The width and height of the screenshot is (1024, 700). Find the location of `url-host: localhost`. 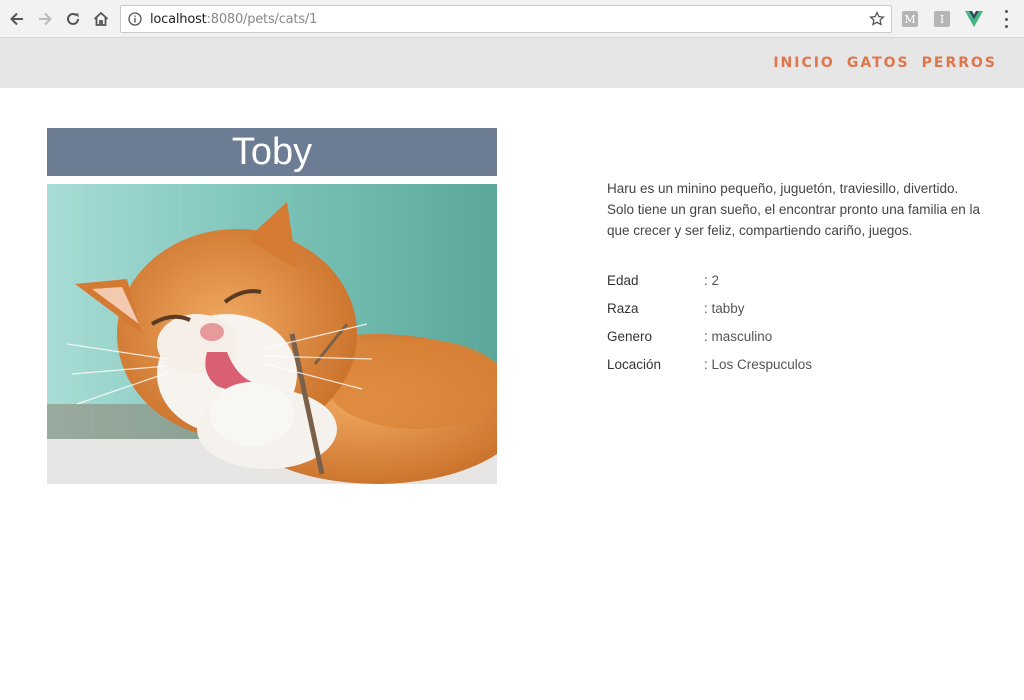

url-host: localhost is located at coordinates (178, 19).